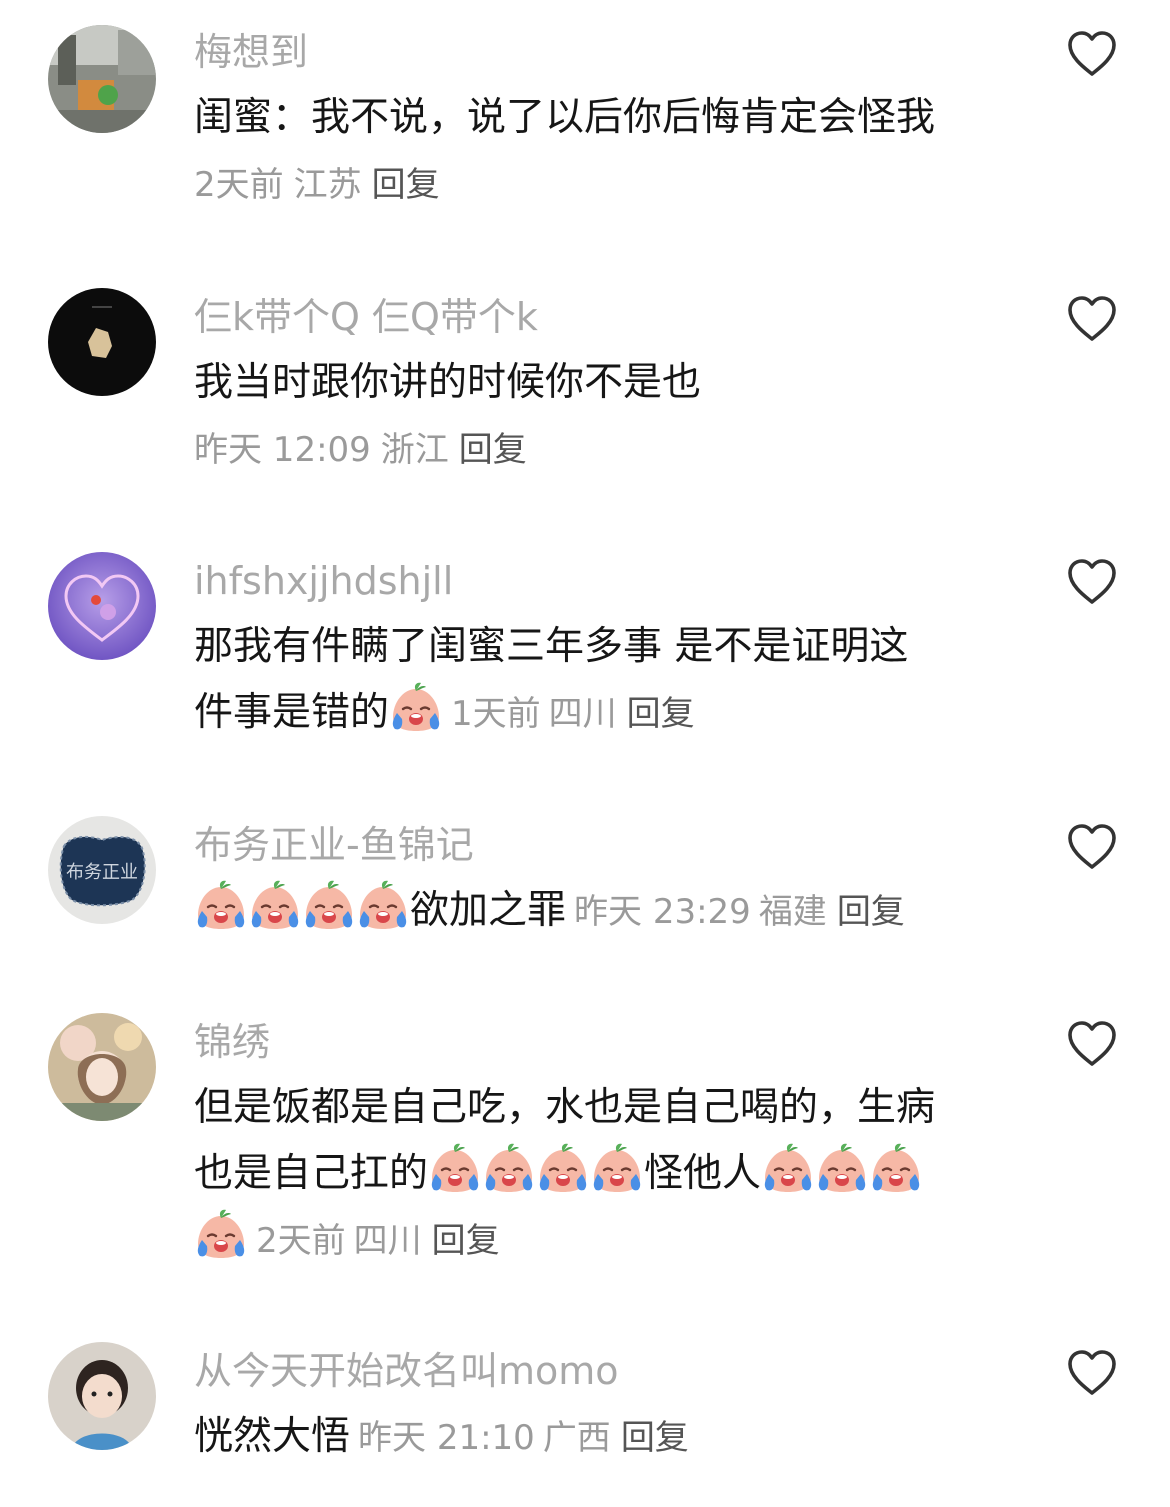 This screenshot has width=1170, height=1507. I want to click on comment-text: 欲加之罪 昨天 23:29 福建 回复, so click(549, 911).